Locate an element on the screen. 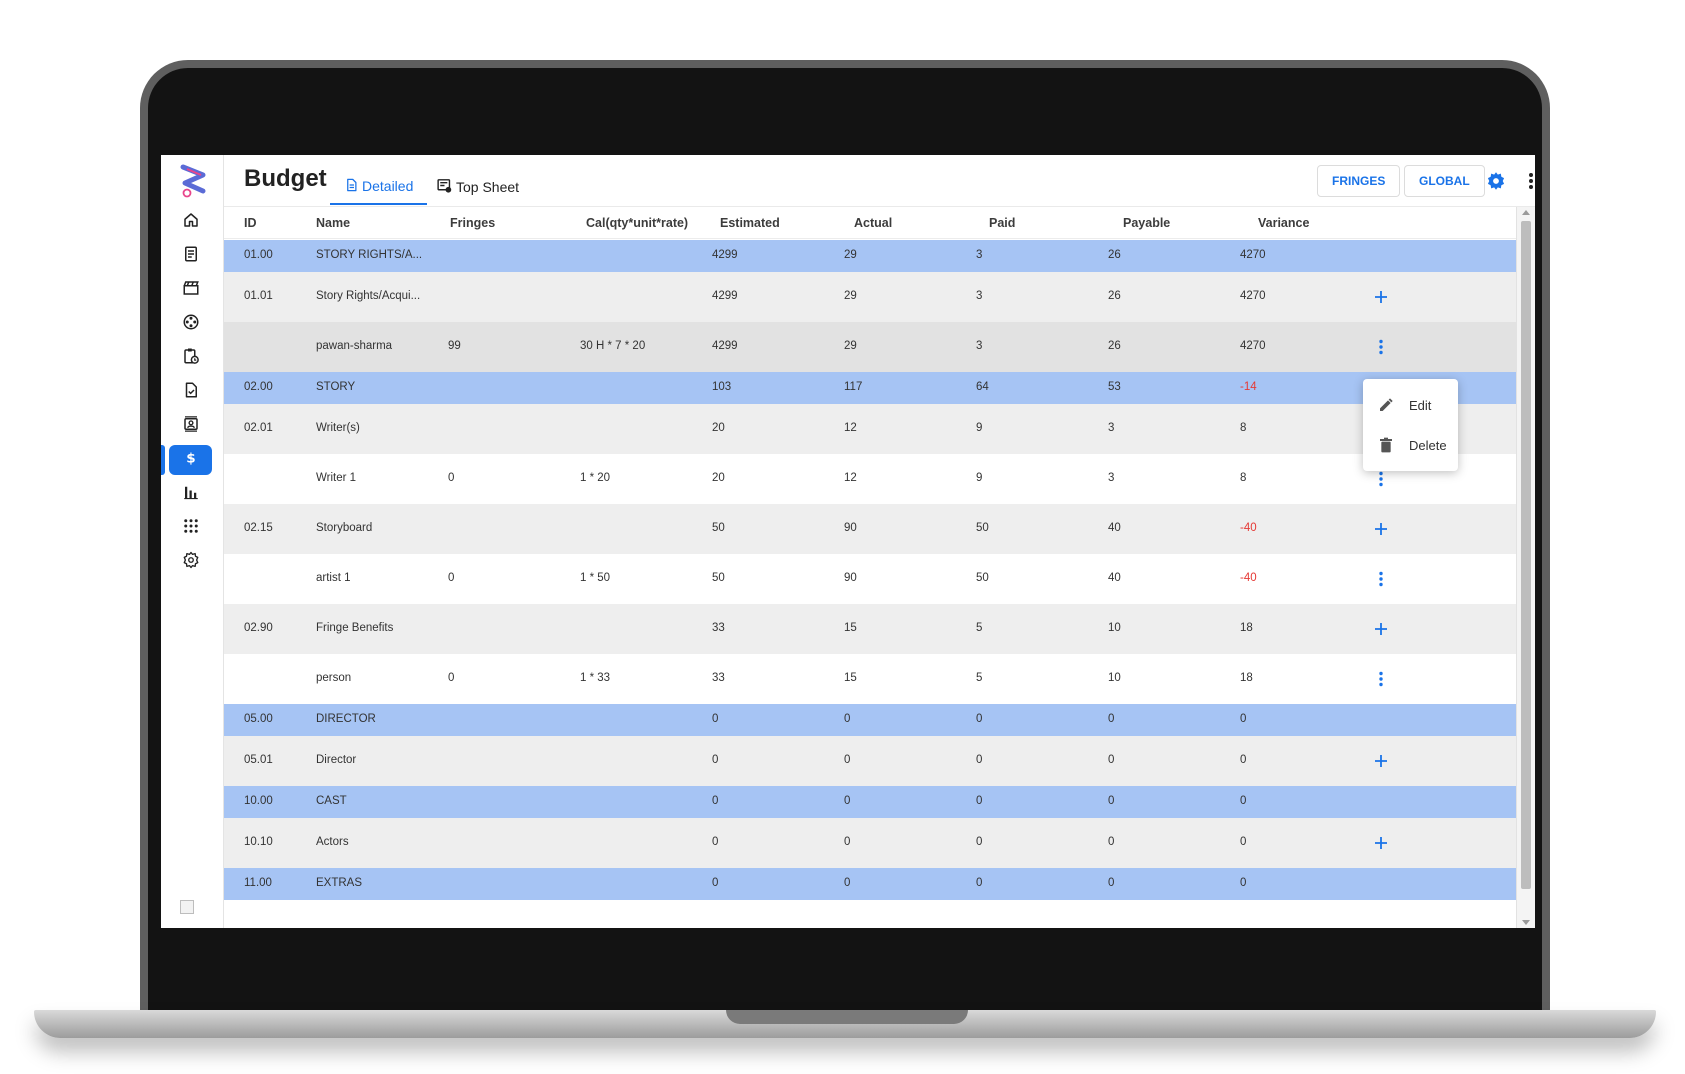 The height and width of the screenshot is (1074, 1685). column-header-fringes: Fringes is located at coordinates (472, 223).